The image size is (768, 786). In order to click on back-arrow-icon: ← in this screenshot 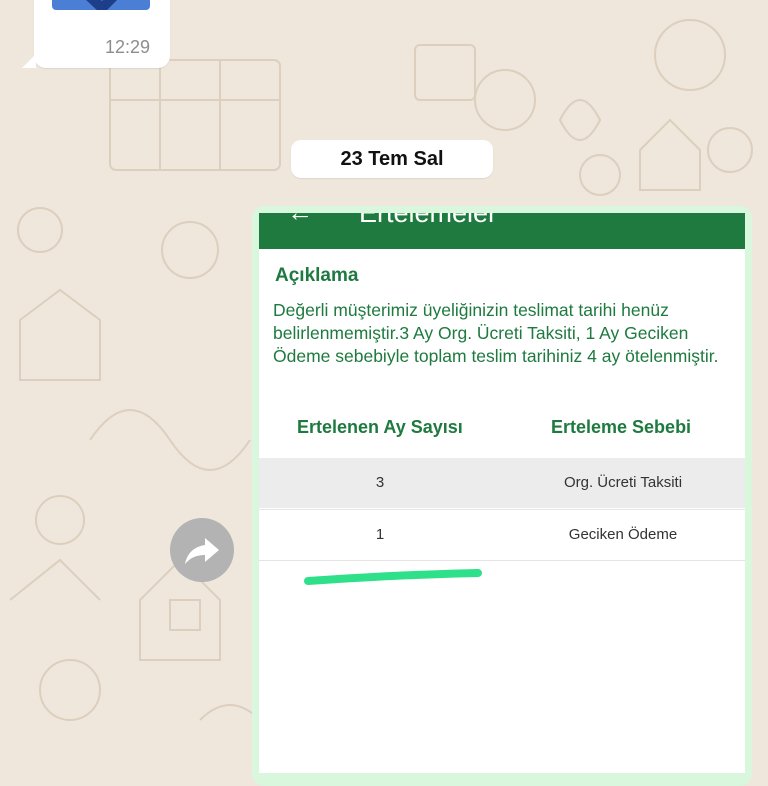, I will do `click(300, 220)`.